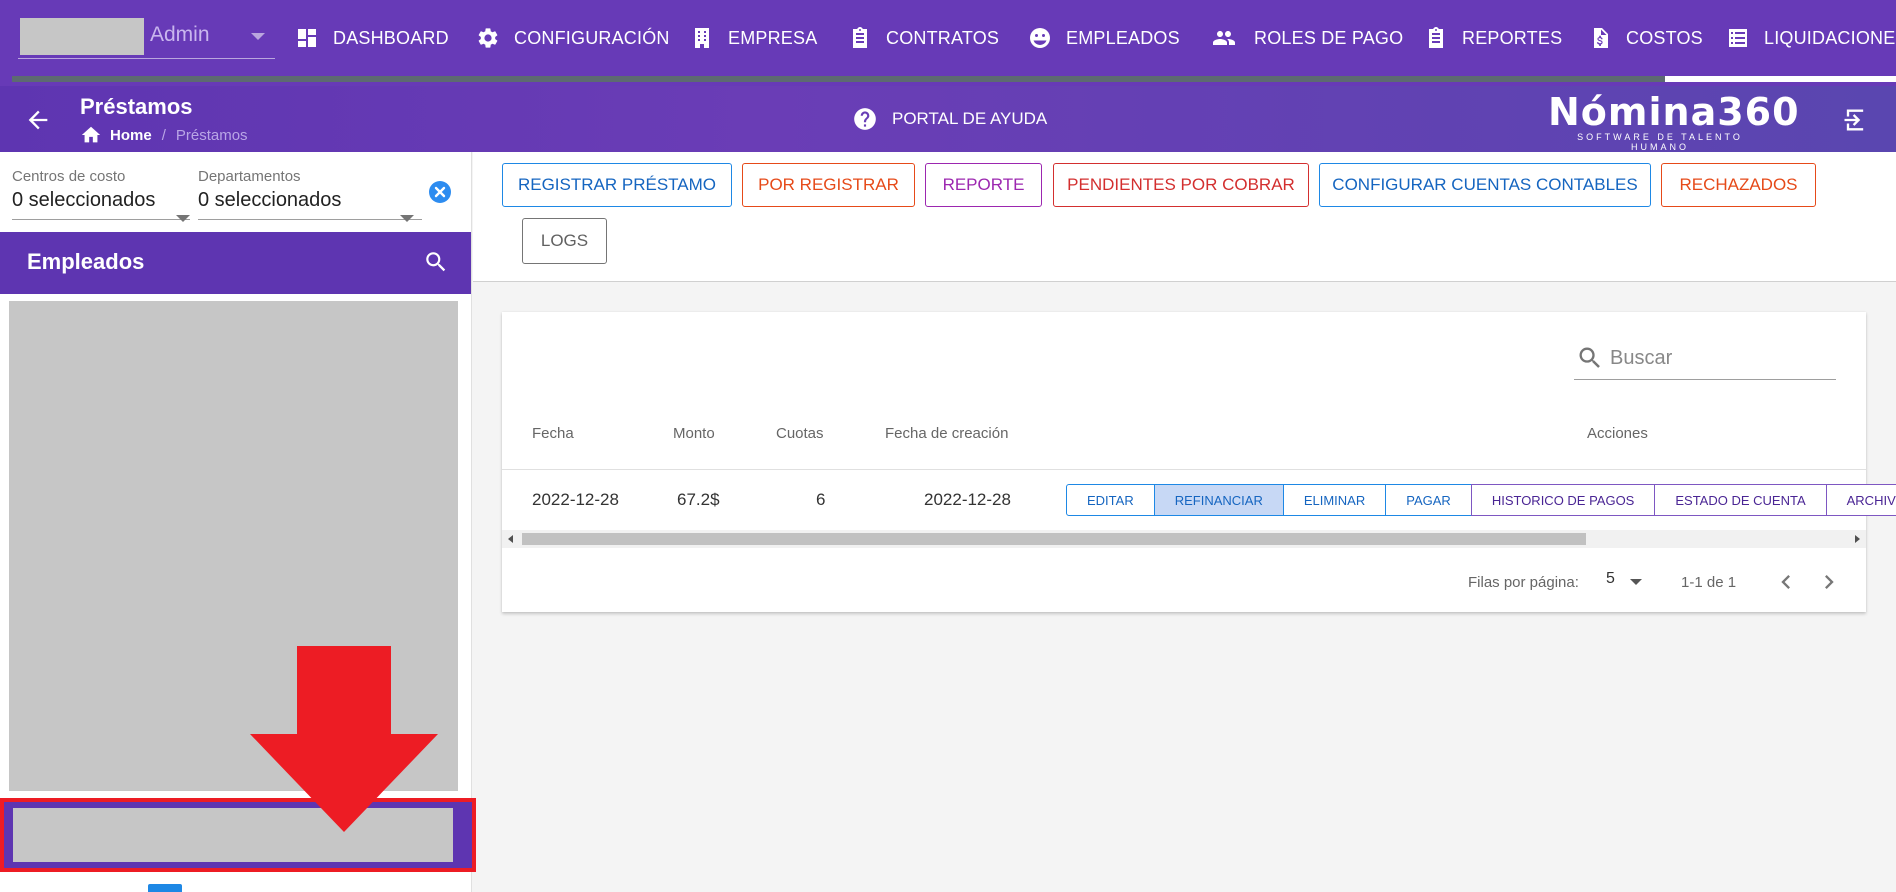 The width and height of the screenshot is (1896, 892). I want to click on nav-label: ROLES DE PAGO, so click(1329, 37).